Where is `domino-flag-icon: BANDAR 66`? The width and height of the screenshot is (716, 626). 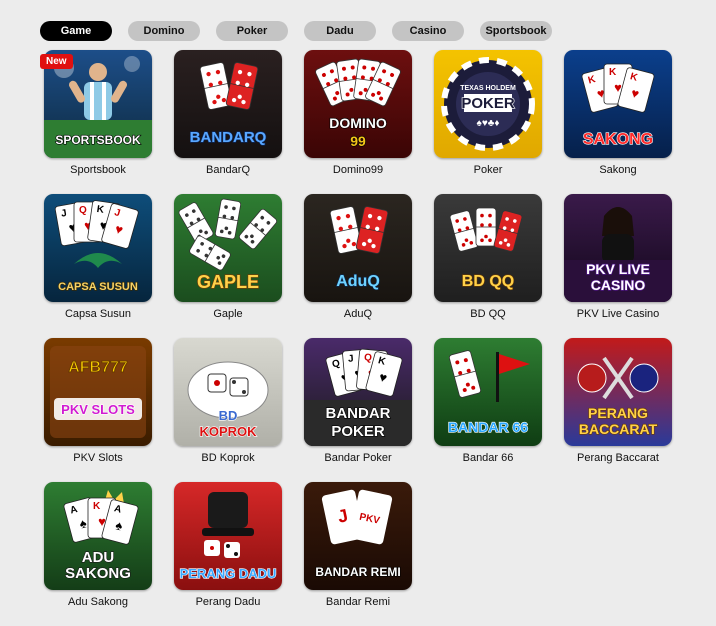
domino-flag-icon: BANDAR 66 is located at coordinates (488, 392).